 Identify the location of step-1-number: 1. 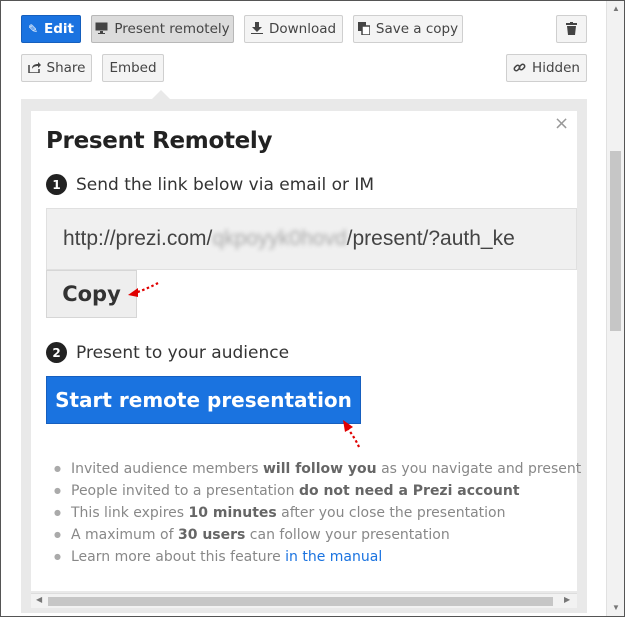
(56, 184).